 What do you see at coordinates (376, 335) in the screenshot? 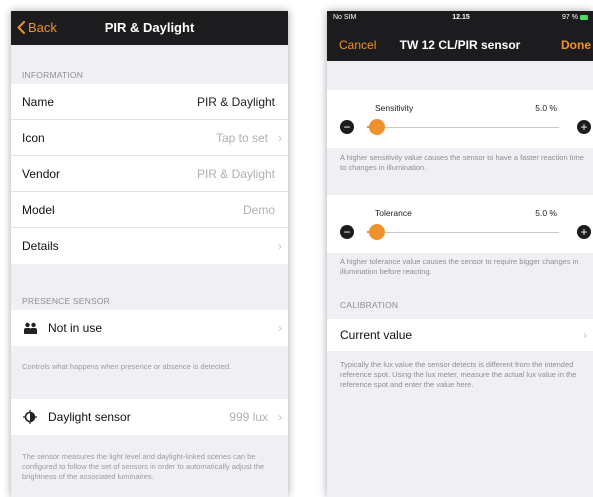
I see `row-label: Current value` at bounding box center [376, 335].